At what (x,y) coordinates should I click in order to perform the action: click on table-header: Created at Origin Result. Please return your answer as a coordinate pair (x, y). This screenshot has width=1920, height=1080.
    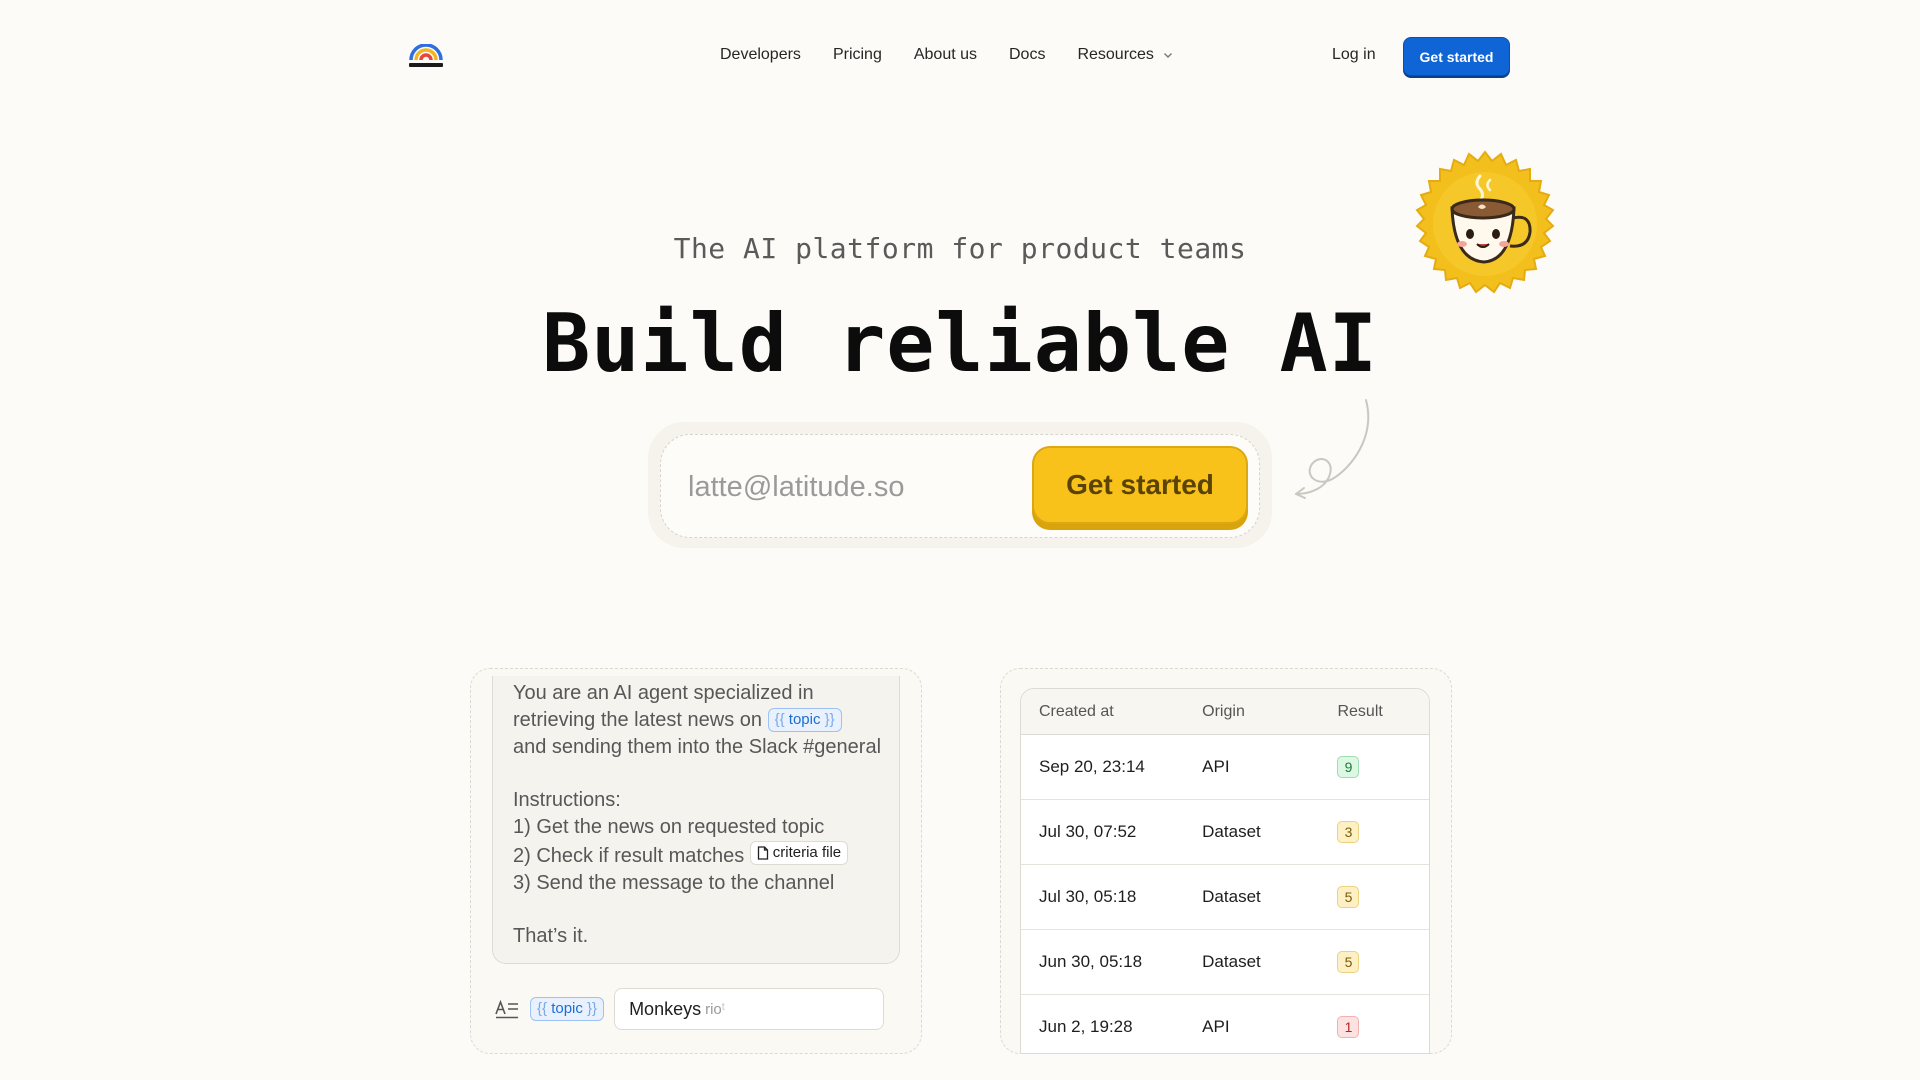
    Looking at the image, I should click on (1225, 712).